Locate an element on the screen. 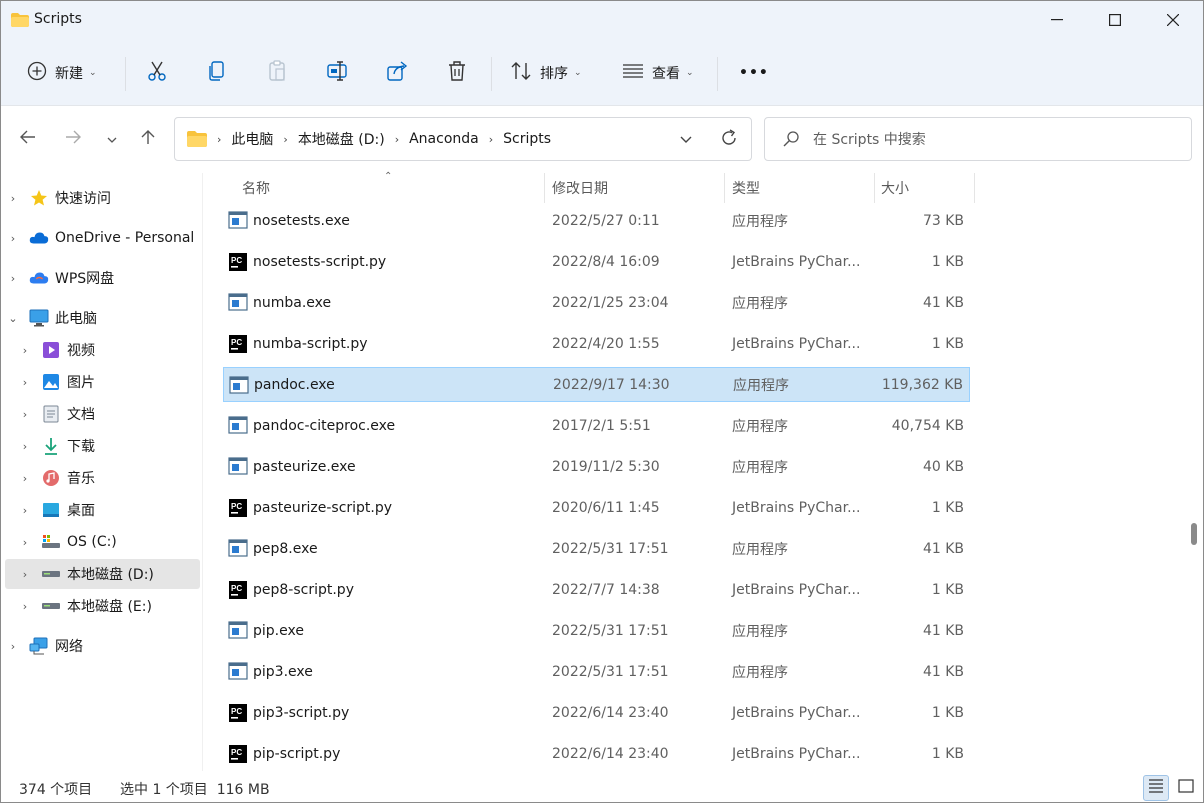  sidebar-item-this-pc: ⌄ 此电脑 is located at coordinates (102, 318).